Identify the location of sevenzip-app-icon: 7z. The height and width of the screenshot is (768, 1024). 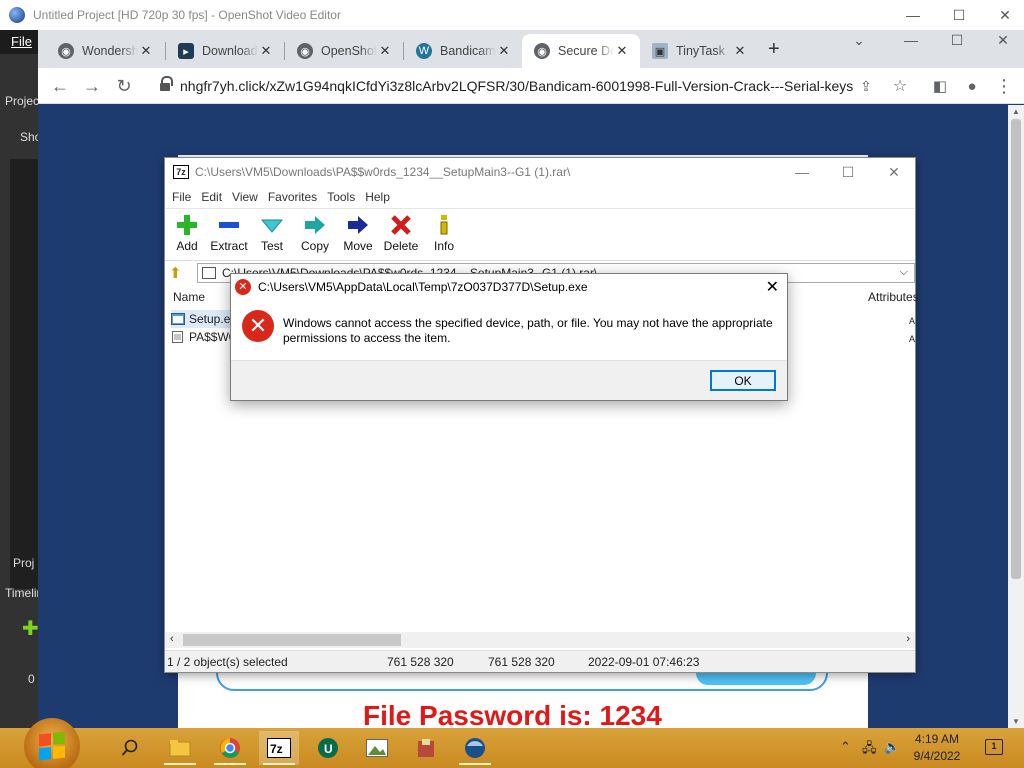
(181, 172).